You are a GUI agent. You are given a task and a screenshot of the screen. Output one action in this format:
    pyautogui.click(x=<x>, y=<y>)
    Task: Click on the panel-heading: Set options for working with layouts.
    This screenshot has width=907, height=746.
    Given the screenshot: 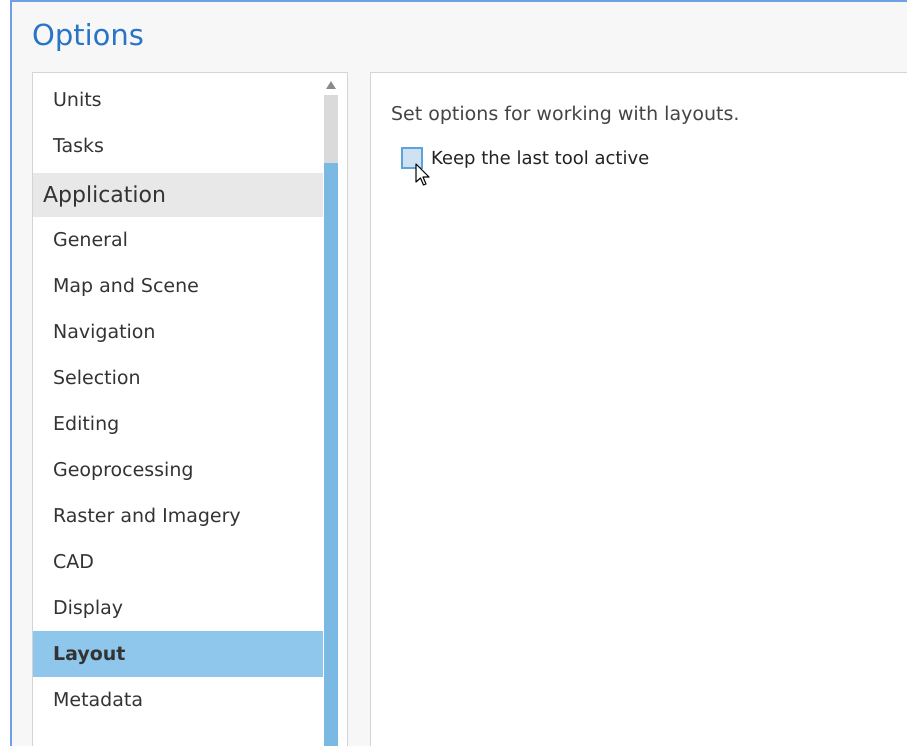 What is the action you would take?
    pyautogui.click(x=565, y=114)
    